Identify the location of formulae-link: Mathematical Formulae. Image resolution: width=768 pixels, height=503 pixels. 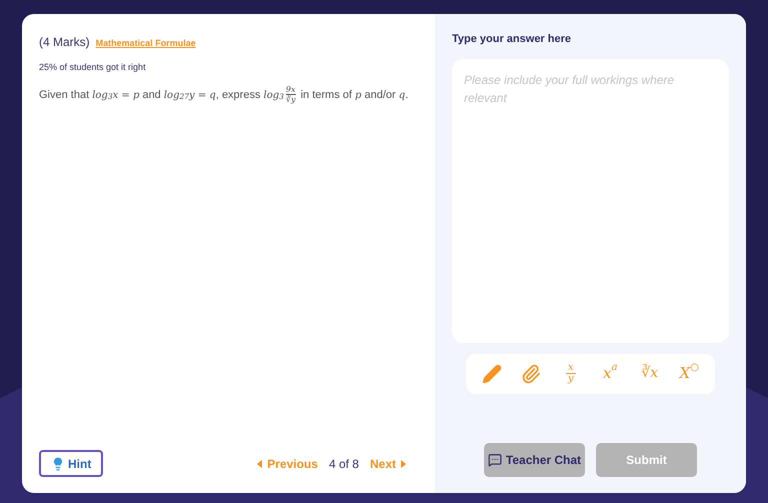
(146, 43).